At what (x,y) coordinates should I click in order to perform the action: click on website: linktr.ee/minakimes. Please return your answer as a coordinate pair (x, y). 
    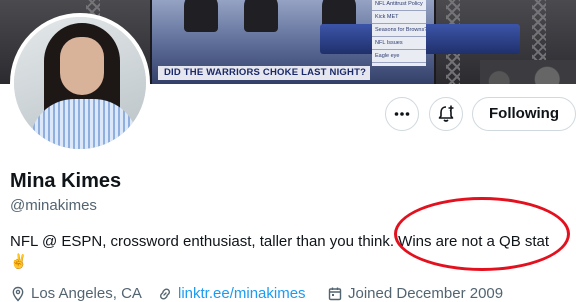
    Looking at the image, I should click on (231, 293).